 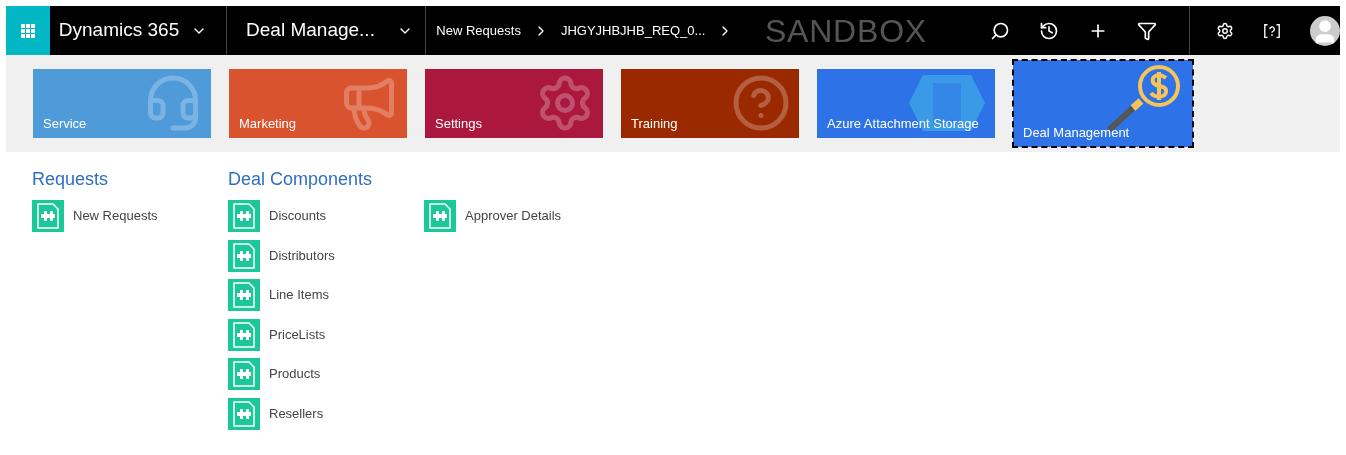 What do you see at coordinates (514, 103) in the screenshot?
I see `app-tile: Settings` at bounding box center [514, 103].